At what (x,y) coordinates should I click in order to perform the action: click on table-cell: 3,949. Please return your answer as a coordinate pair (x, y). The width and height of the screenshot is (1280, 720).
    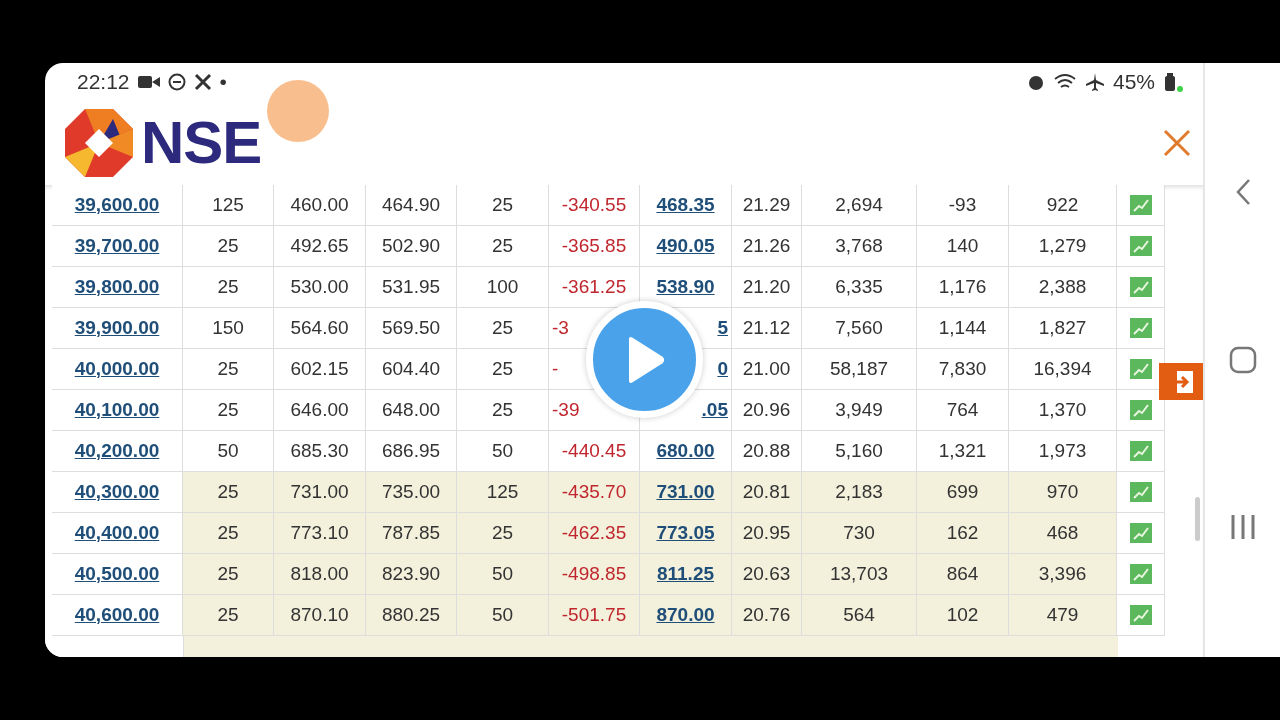
    Looking at the image, I should click on (859, 410).